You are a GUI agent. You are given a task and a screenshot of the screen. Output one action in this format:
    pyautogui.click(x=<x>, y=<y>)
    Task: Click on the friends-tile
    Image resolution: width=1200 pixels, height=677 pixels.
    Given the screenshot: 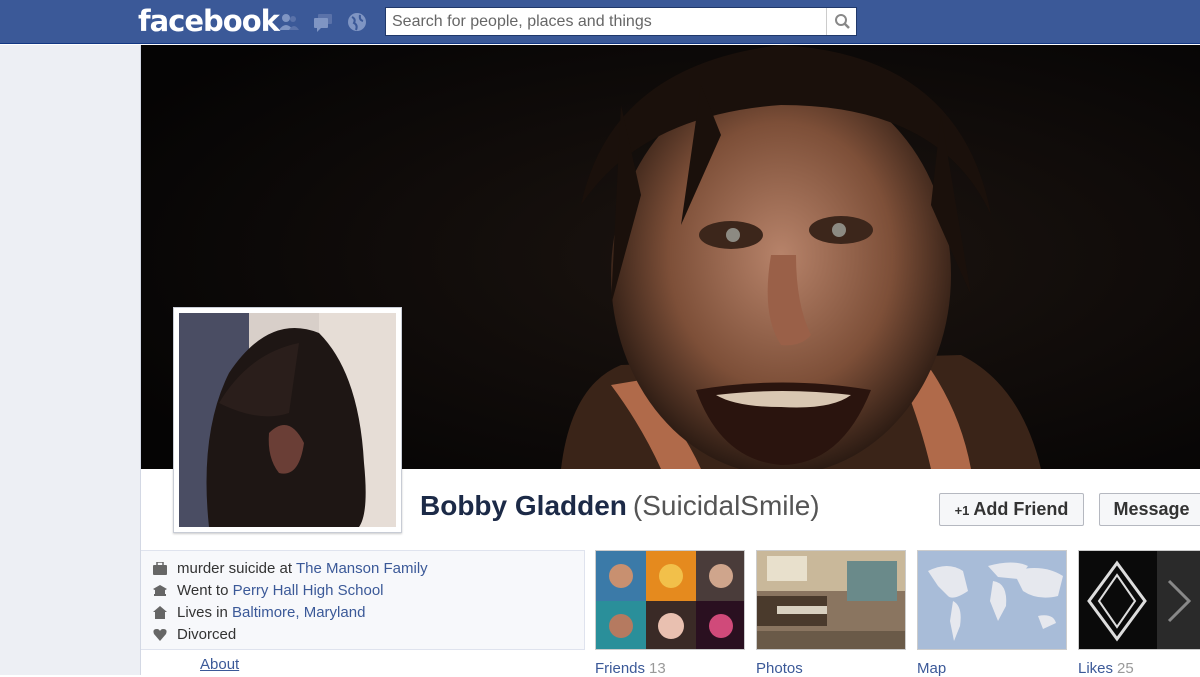 What is the action you would take?
    pyautogui.click(x=670, y=600)
    